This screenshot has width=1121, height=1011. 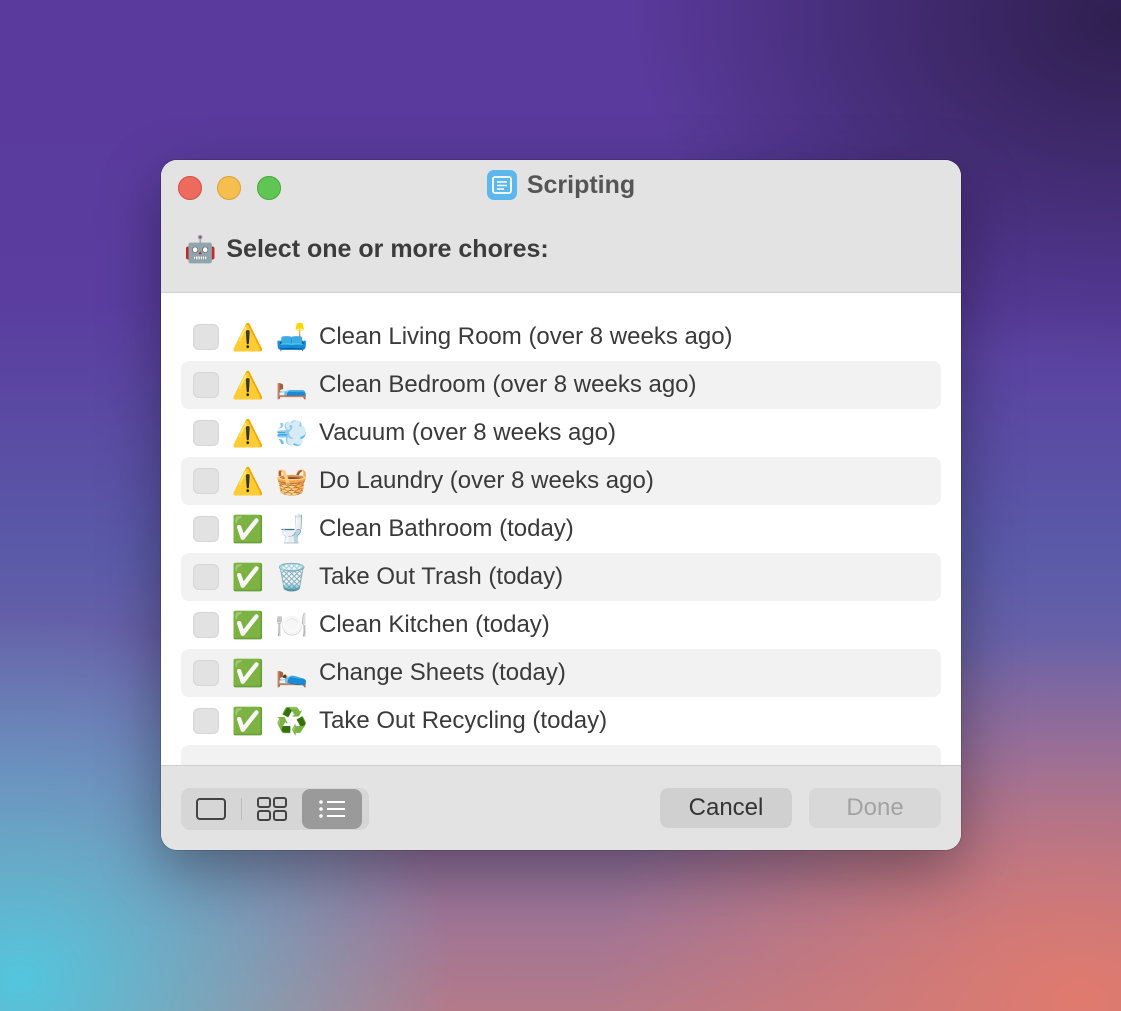 I want to click on chore-label: Clean Bedroom (over 8 weeks ago), so click(x=508, y=384).